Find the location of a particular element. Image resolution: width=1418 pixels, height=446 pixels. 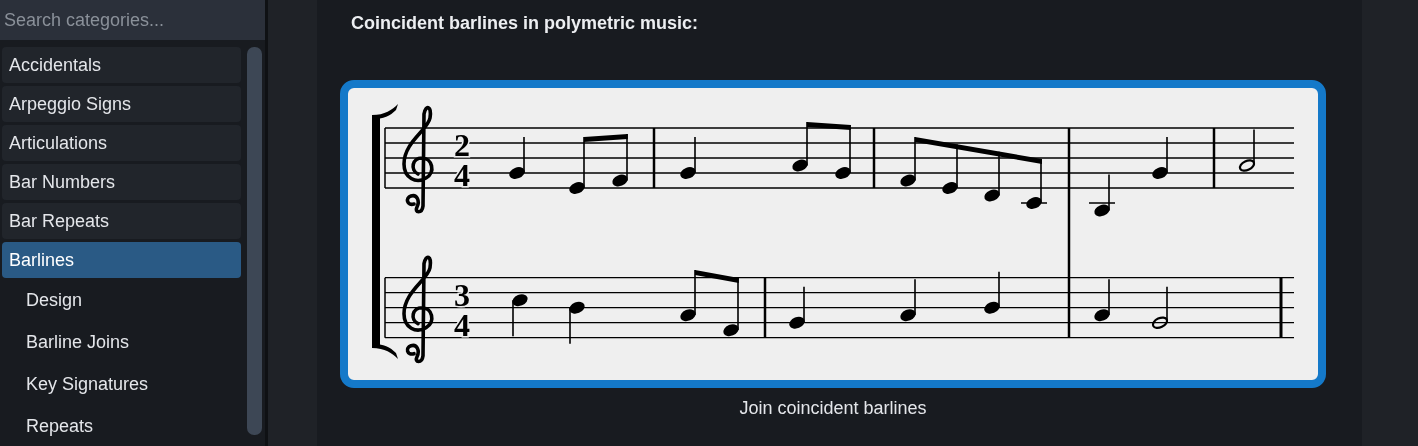

sidebar-subitem: Design is located at coordinates (121, 300).